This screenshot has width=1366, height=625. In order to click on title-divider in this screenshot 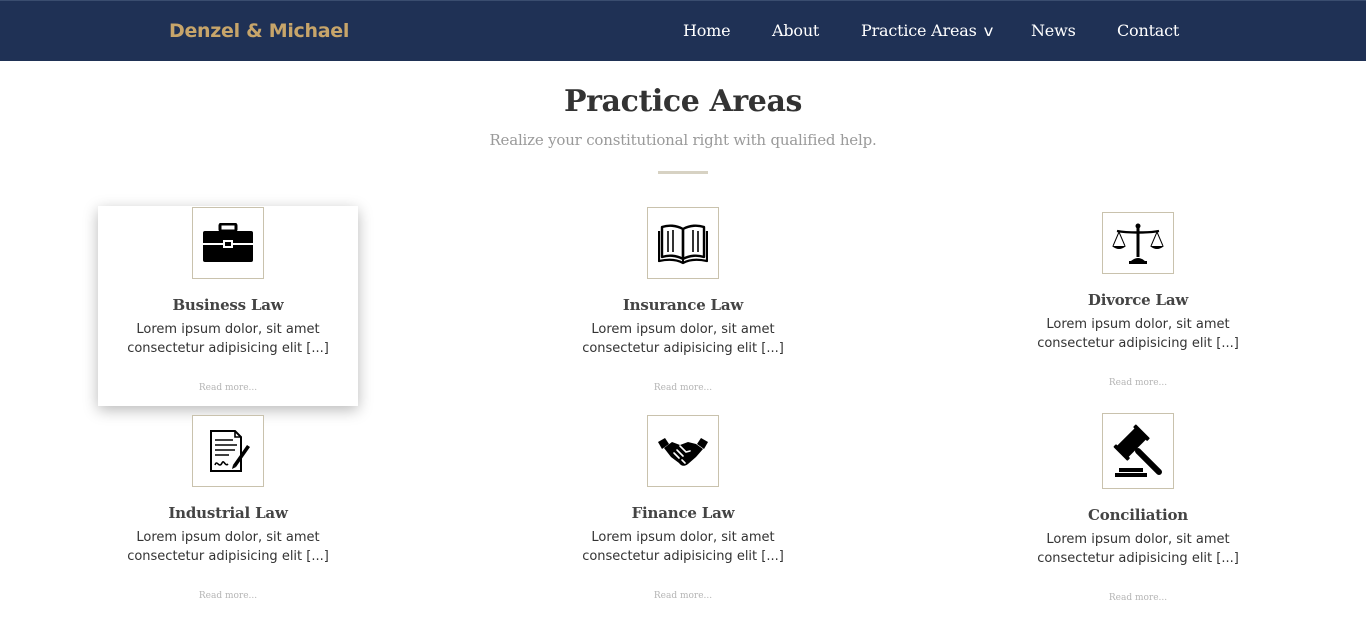, I will do `click(683, 172)`.